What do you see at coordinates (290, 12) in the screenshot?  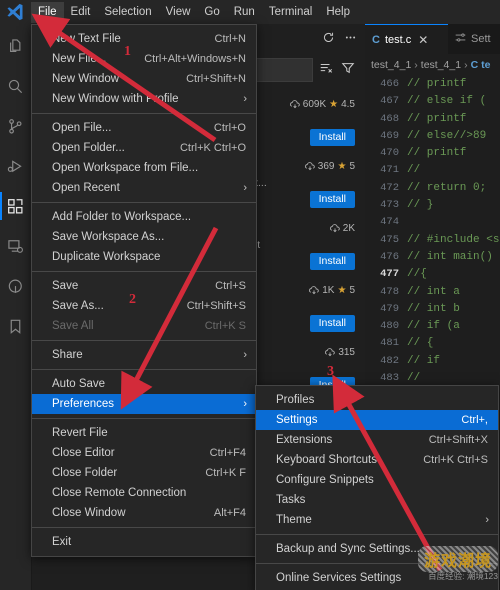 I see `menubar-item-terminal: Terminal` at bounding box center [290, 12].